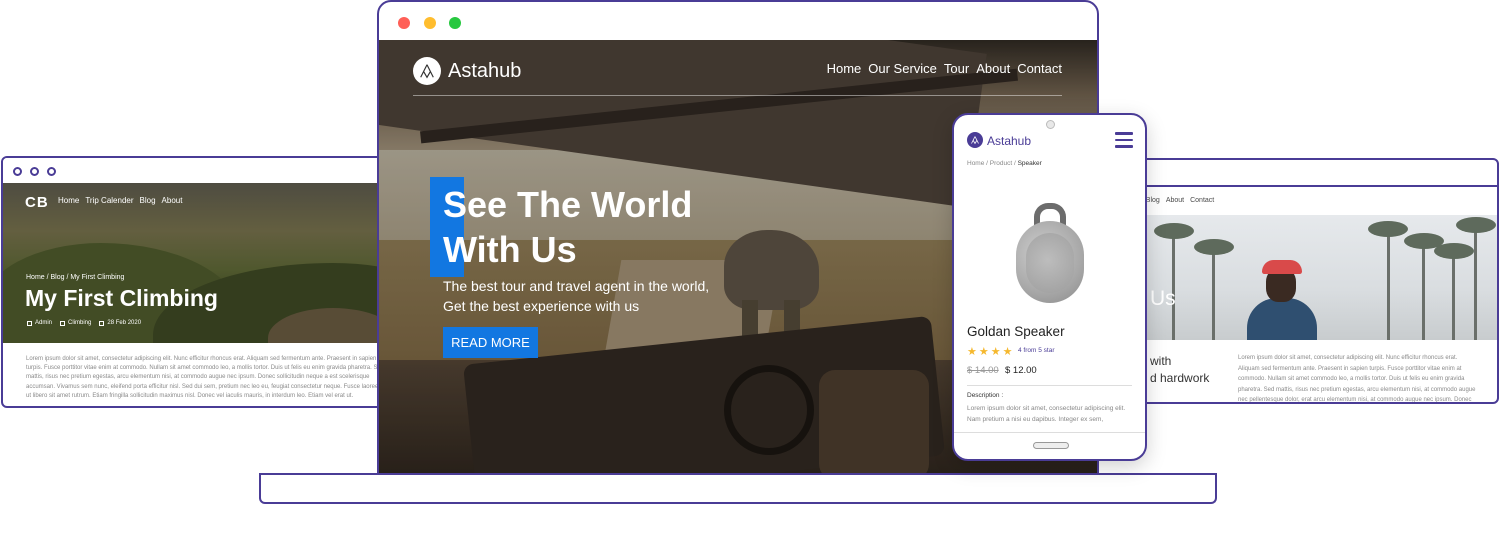  What do you see at coordinates (102, 323) in the screenshot?
I see `calendar-icon` at bounding box center [102, 323].